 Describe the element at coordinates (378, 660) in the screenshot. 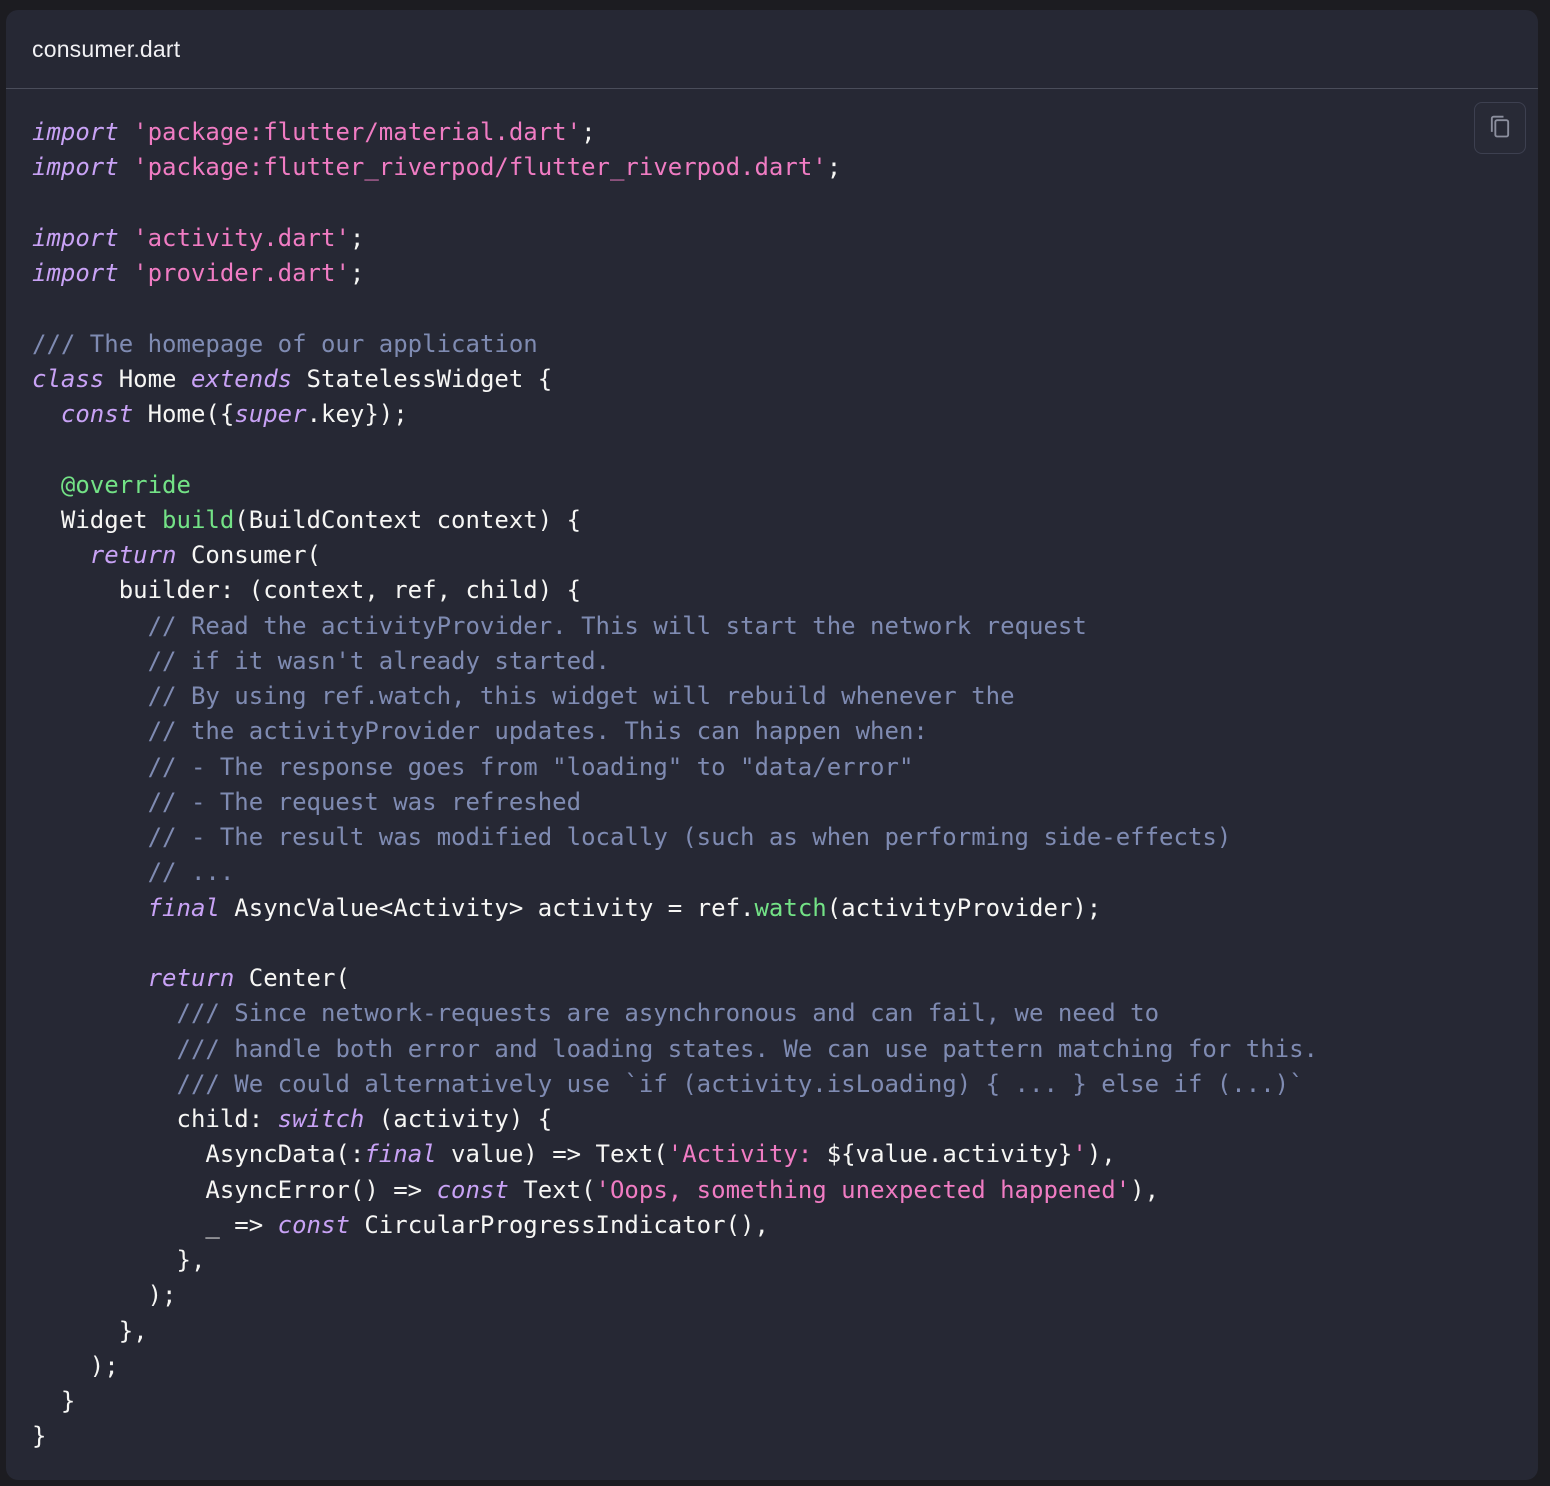

I see `code-token-comment: // if it wasn't already started.` at that location.